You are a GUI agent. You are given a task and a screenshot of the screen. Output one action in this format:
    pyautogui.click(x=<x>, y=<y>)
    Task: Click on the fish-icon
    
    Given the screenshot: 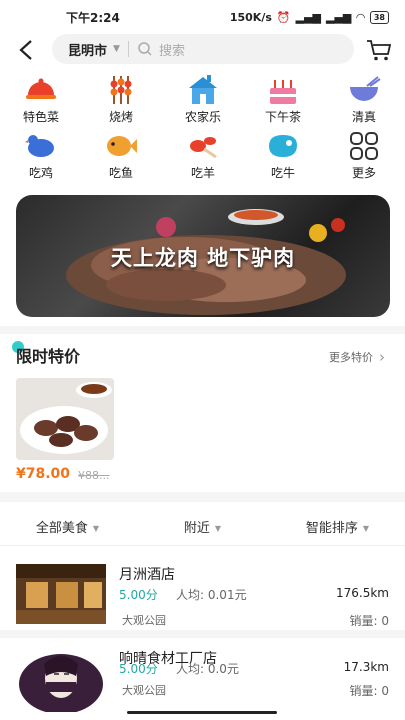 What is the action you would take?
    pyautogui.click(x=121, y=146)
    